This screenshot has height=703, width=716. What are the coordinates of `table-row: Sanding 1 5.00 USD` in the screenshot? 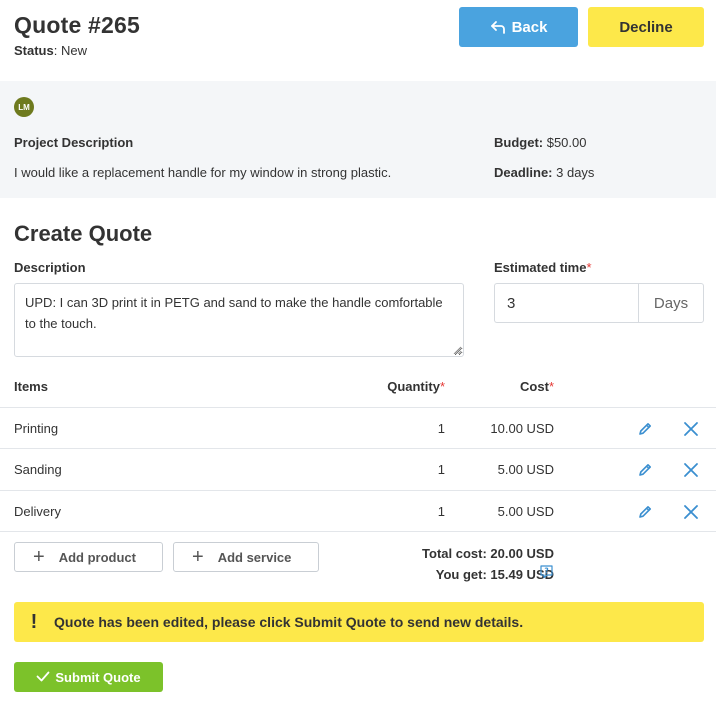 It's located at (358, 469).